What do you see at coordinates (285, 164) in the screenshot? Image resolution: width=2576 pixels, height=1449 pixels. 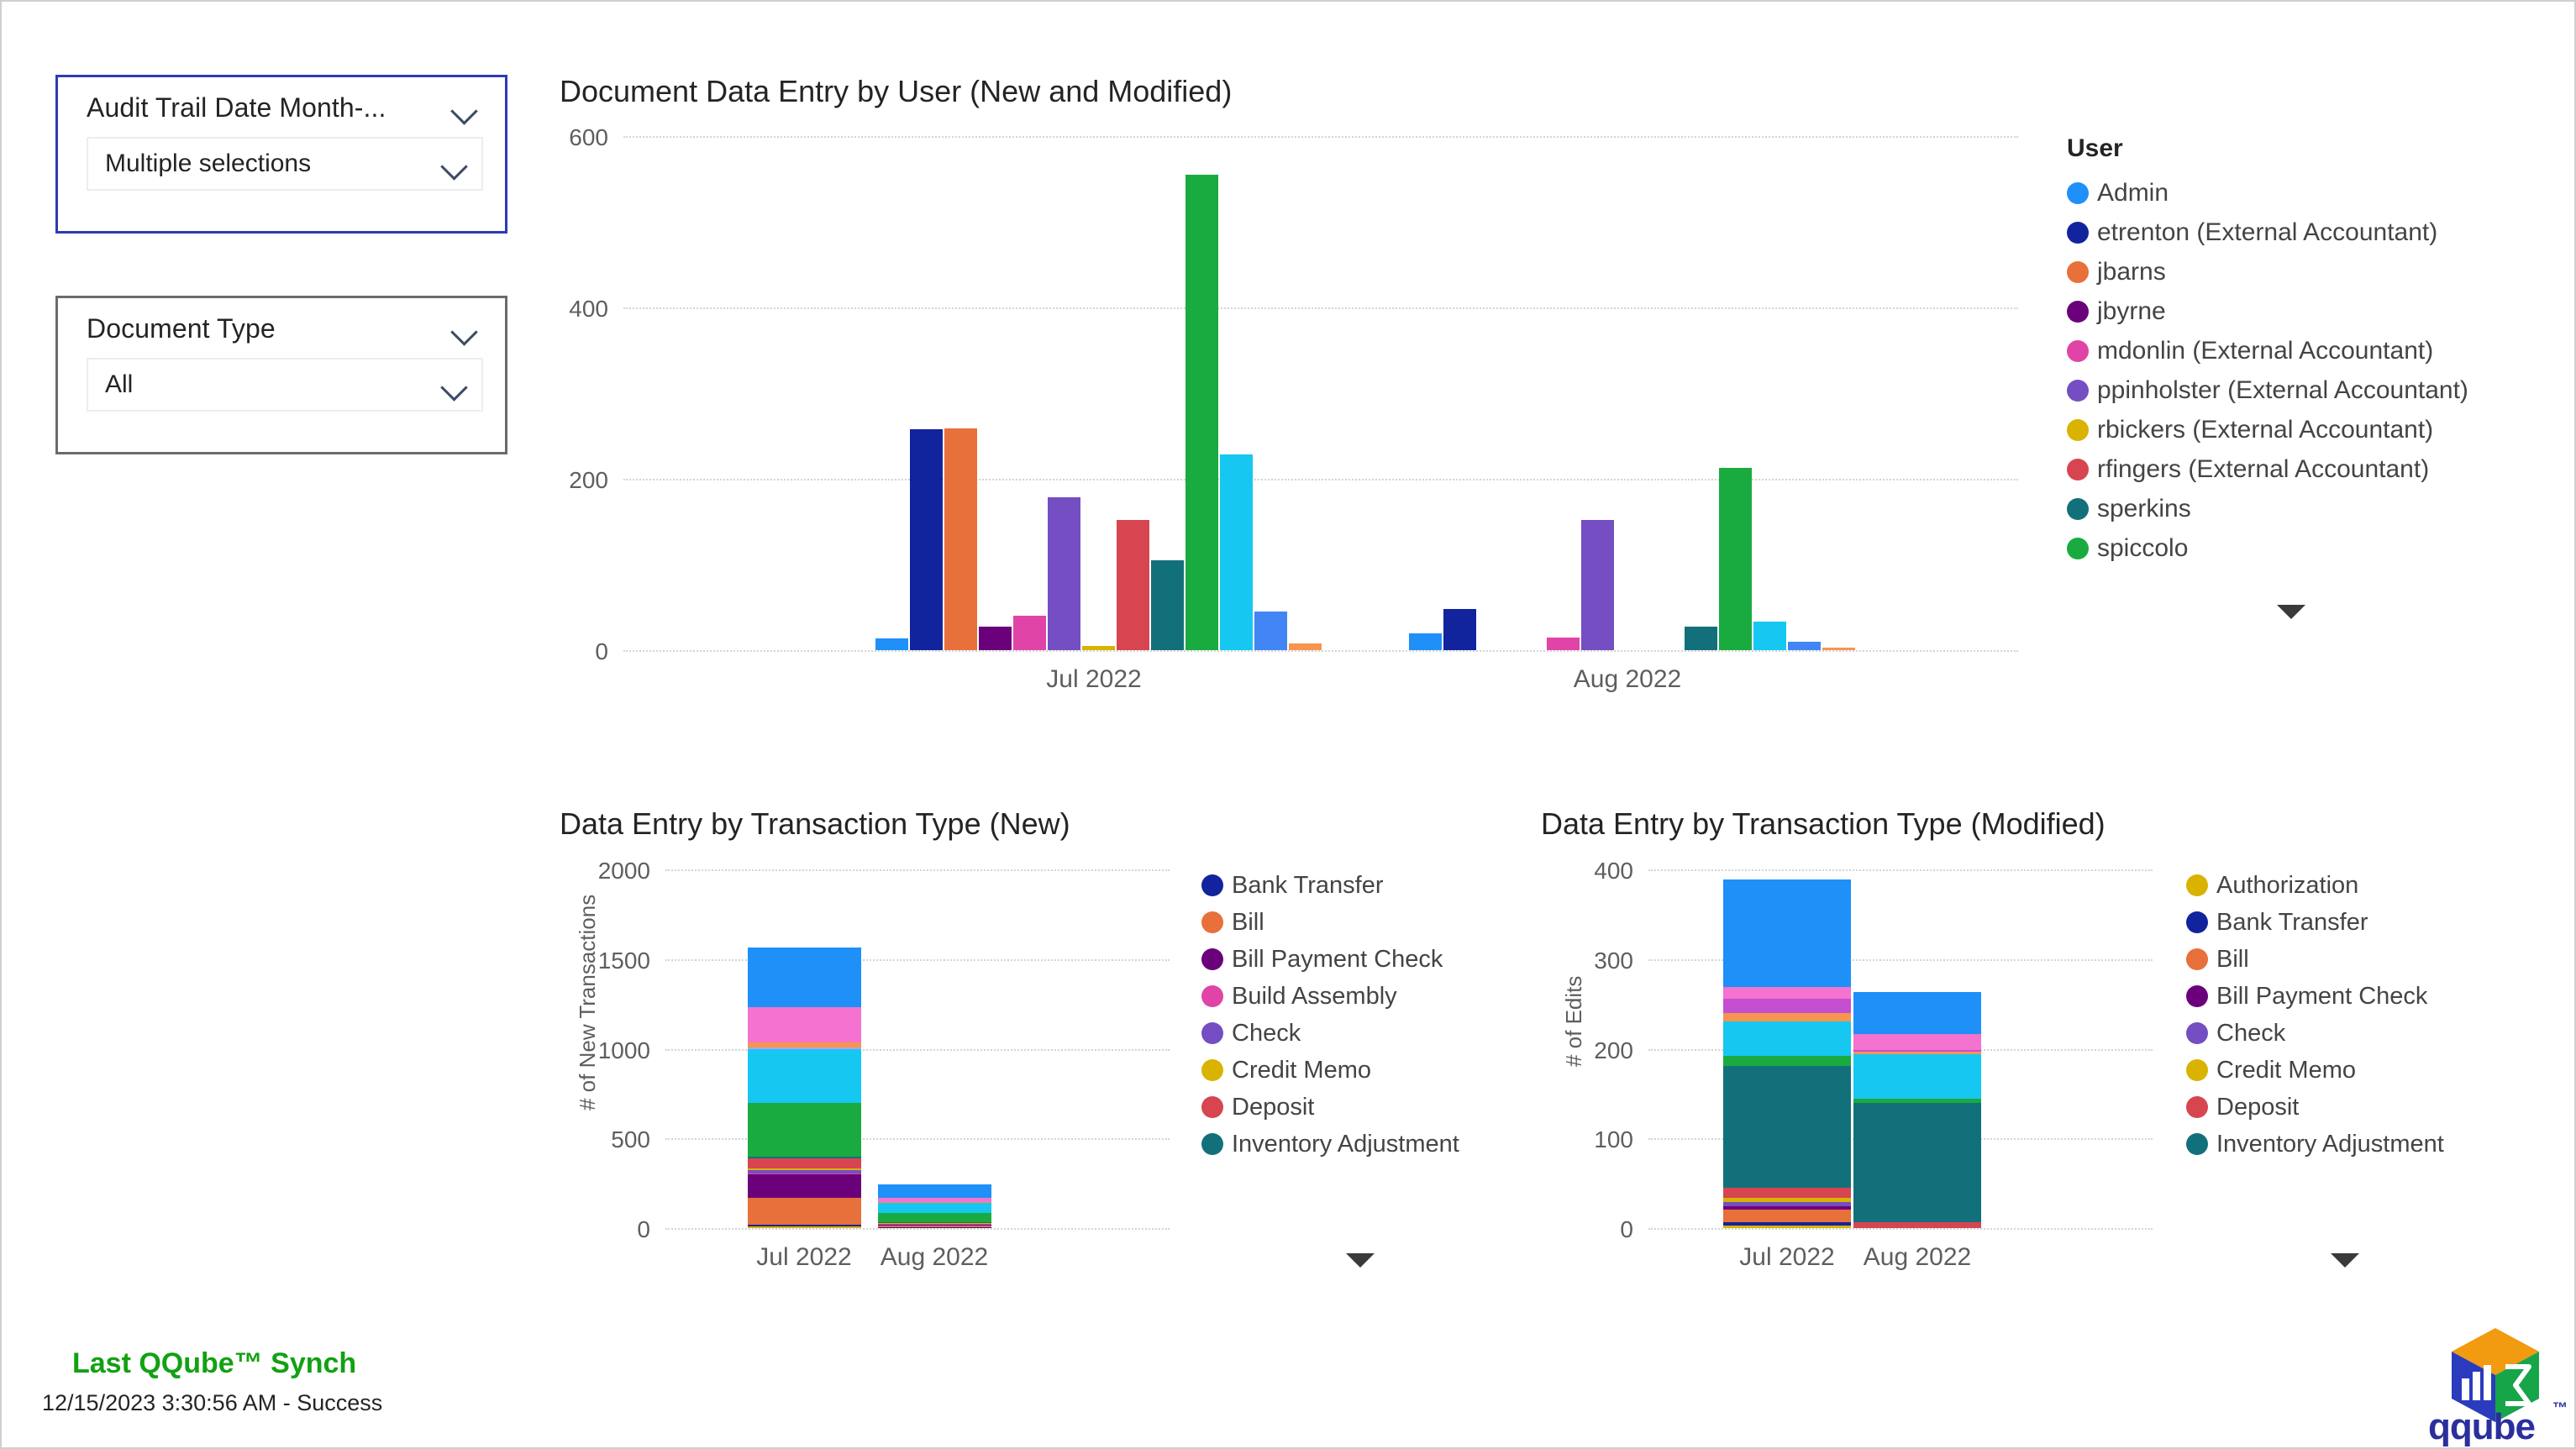 I see `slicer-dropdown-date: Multiple selections` at bounding box center [285, 164].